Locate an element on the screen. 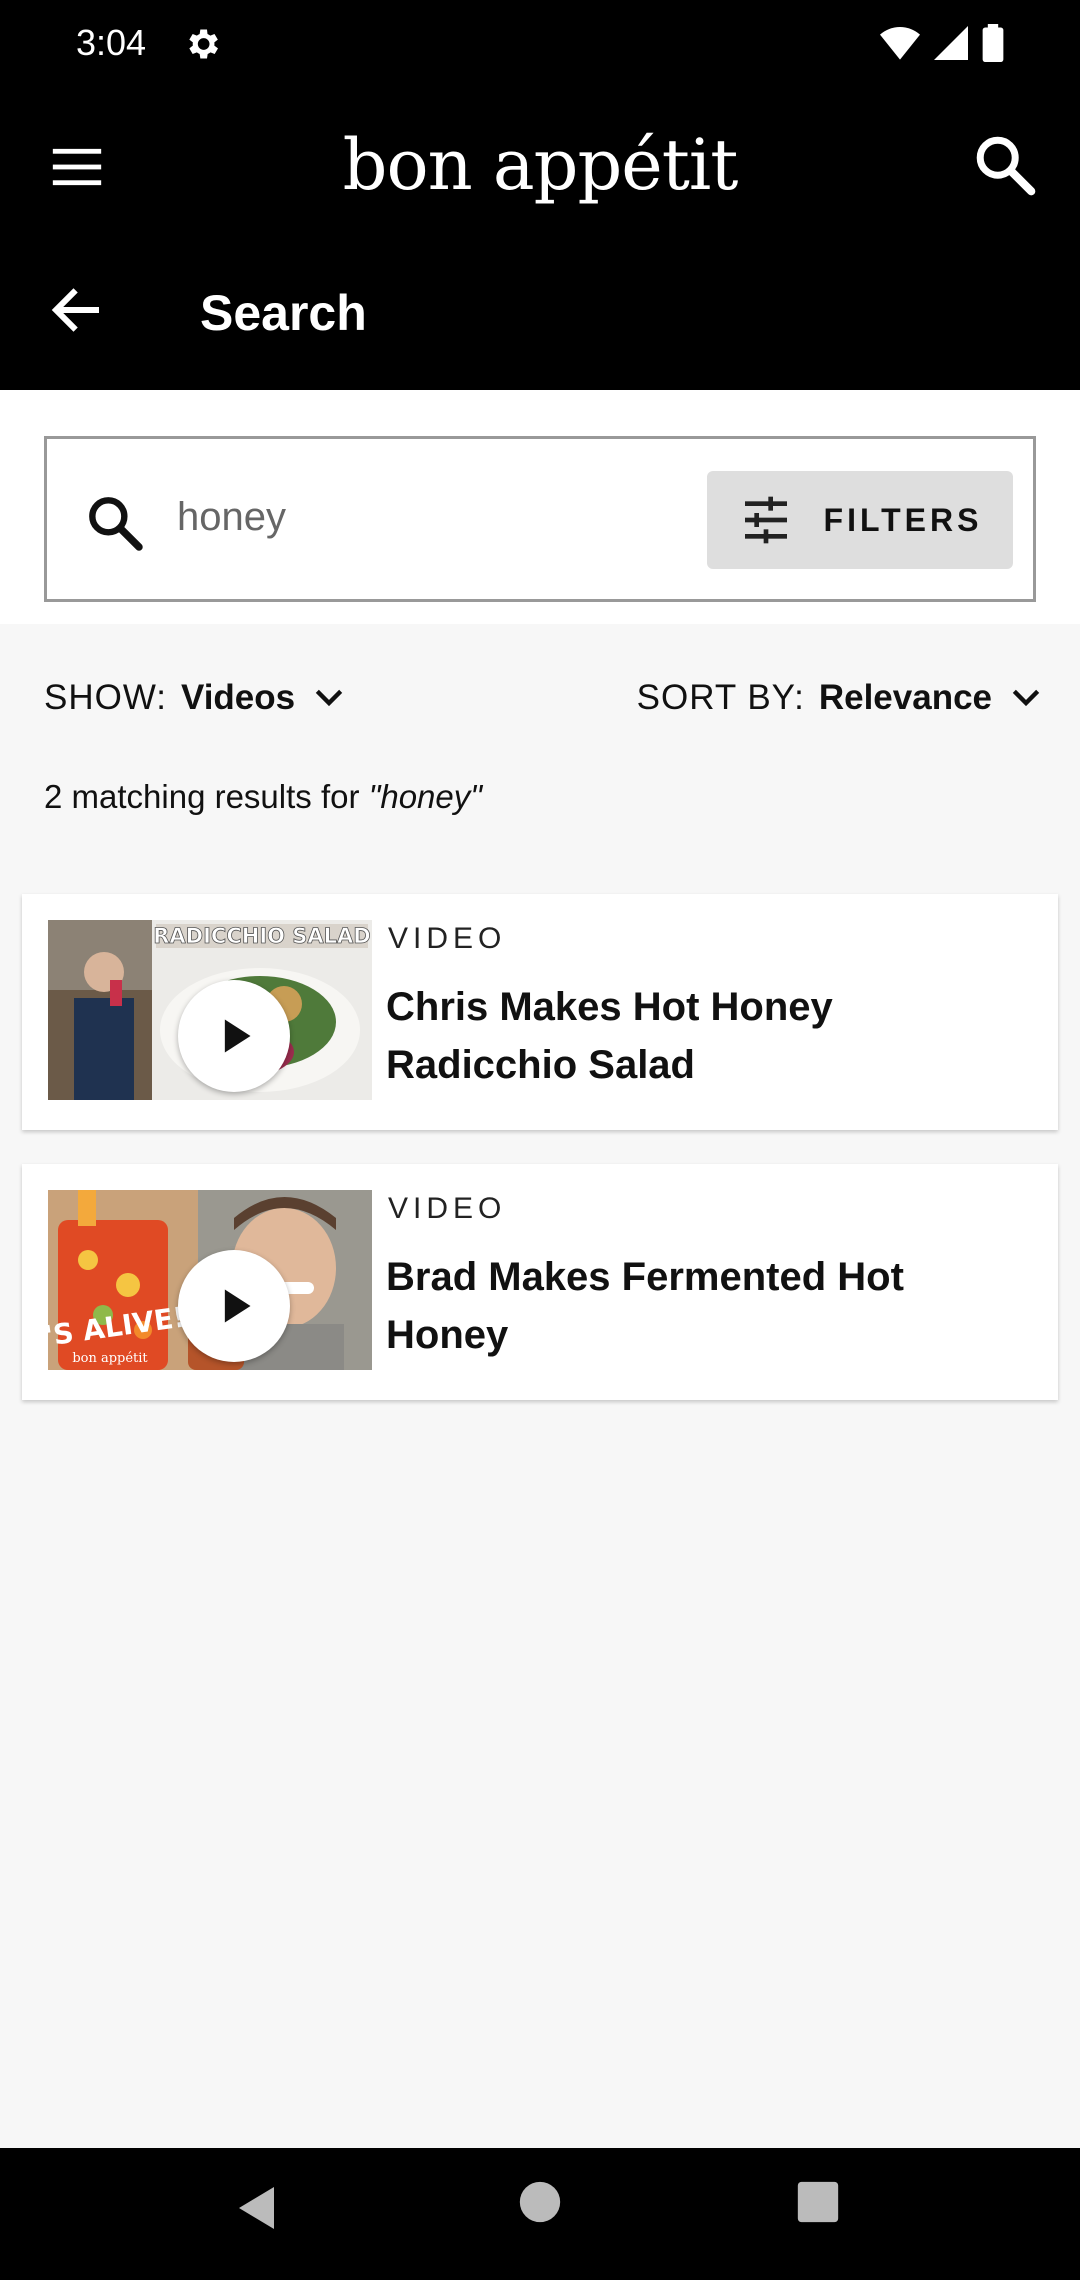 The width and height of the screenshot is (1080, 2280). video-thumbnail: IT'S ALIVE! bon appétit is located at coordinates (210, 1280).